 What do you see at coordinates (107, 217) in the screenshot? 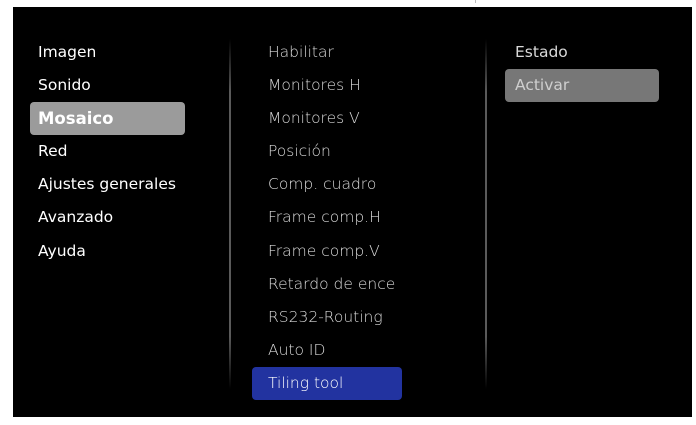
I see `main-menu-item-avanzado: Avanzado` at bounding box center [107, 217].